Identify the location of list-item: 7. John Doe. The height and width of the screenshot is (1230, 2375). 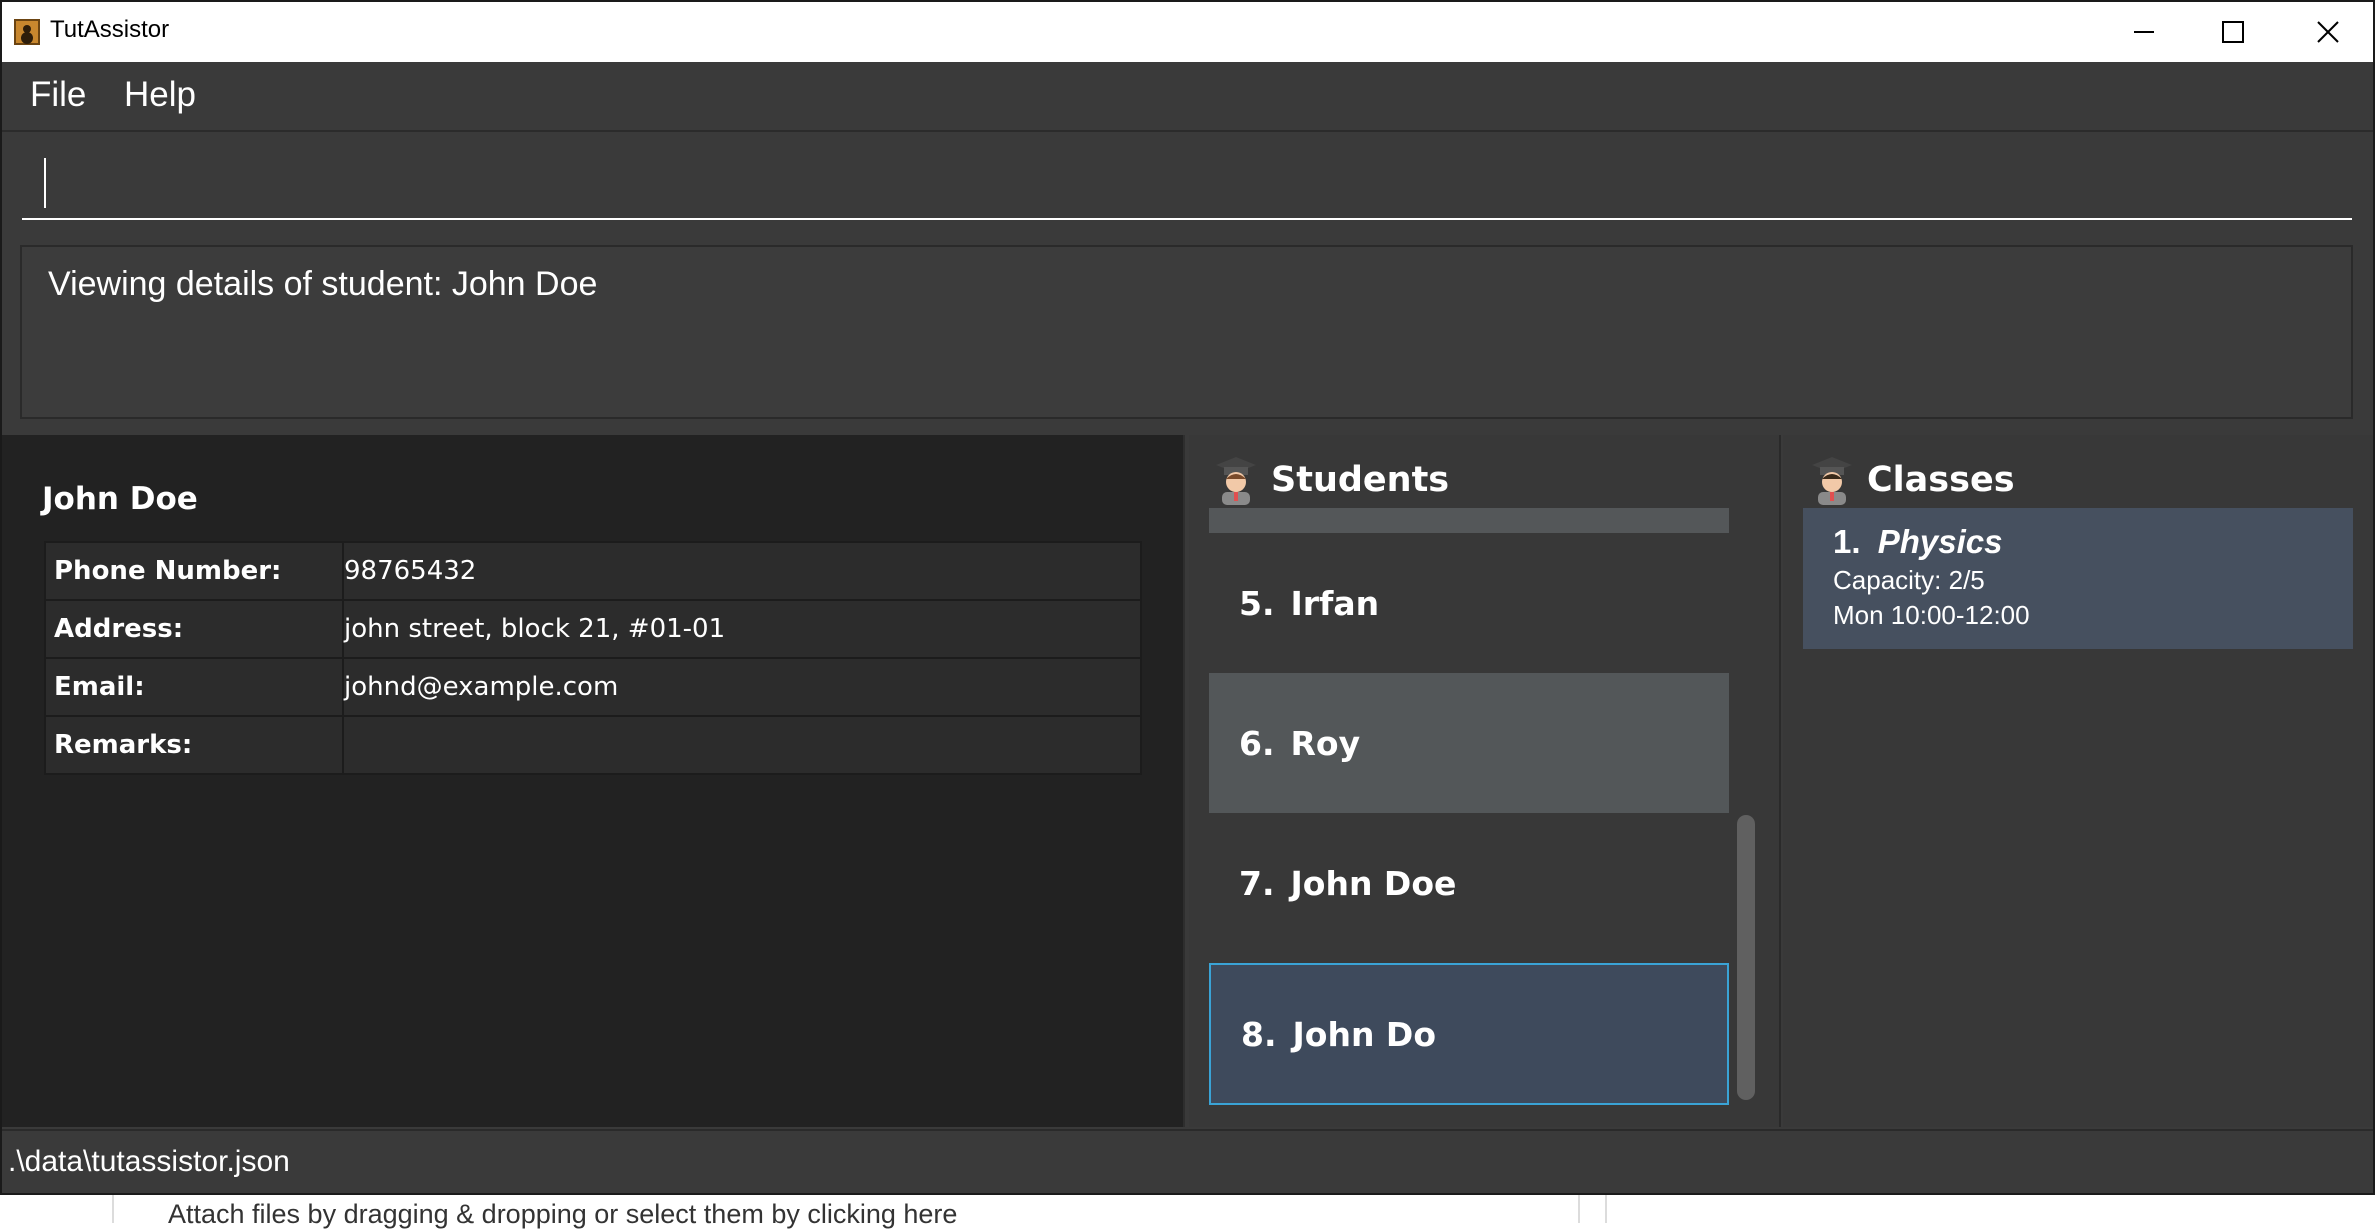
(1469, 883).